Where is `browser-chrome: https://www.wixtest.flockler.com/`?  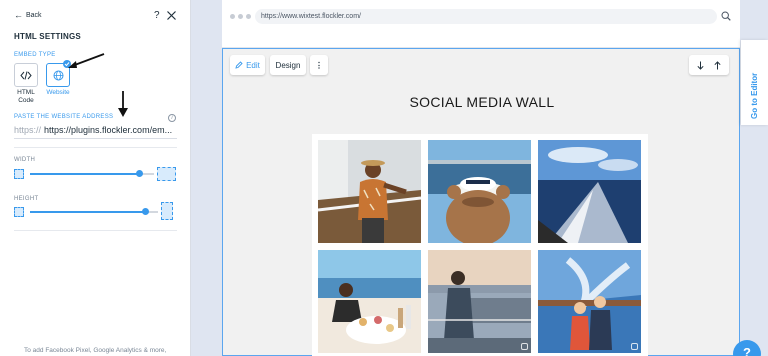
browser-chrome: https://www.wixtest.flockler.com/ is located at coordinates (481, 24).